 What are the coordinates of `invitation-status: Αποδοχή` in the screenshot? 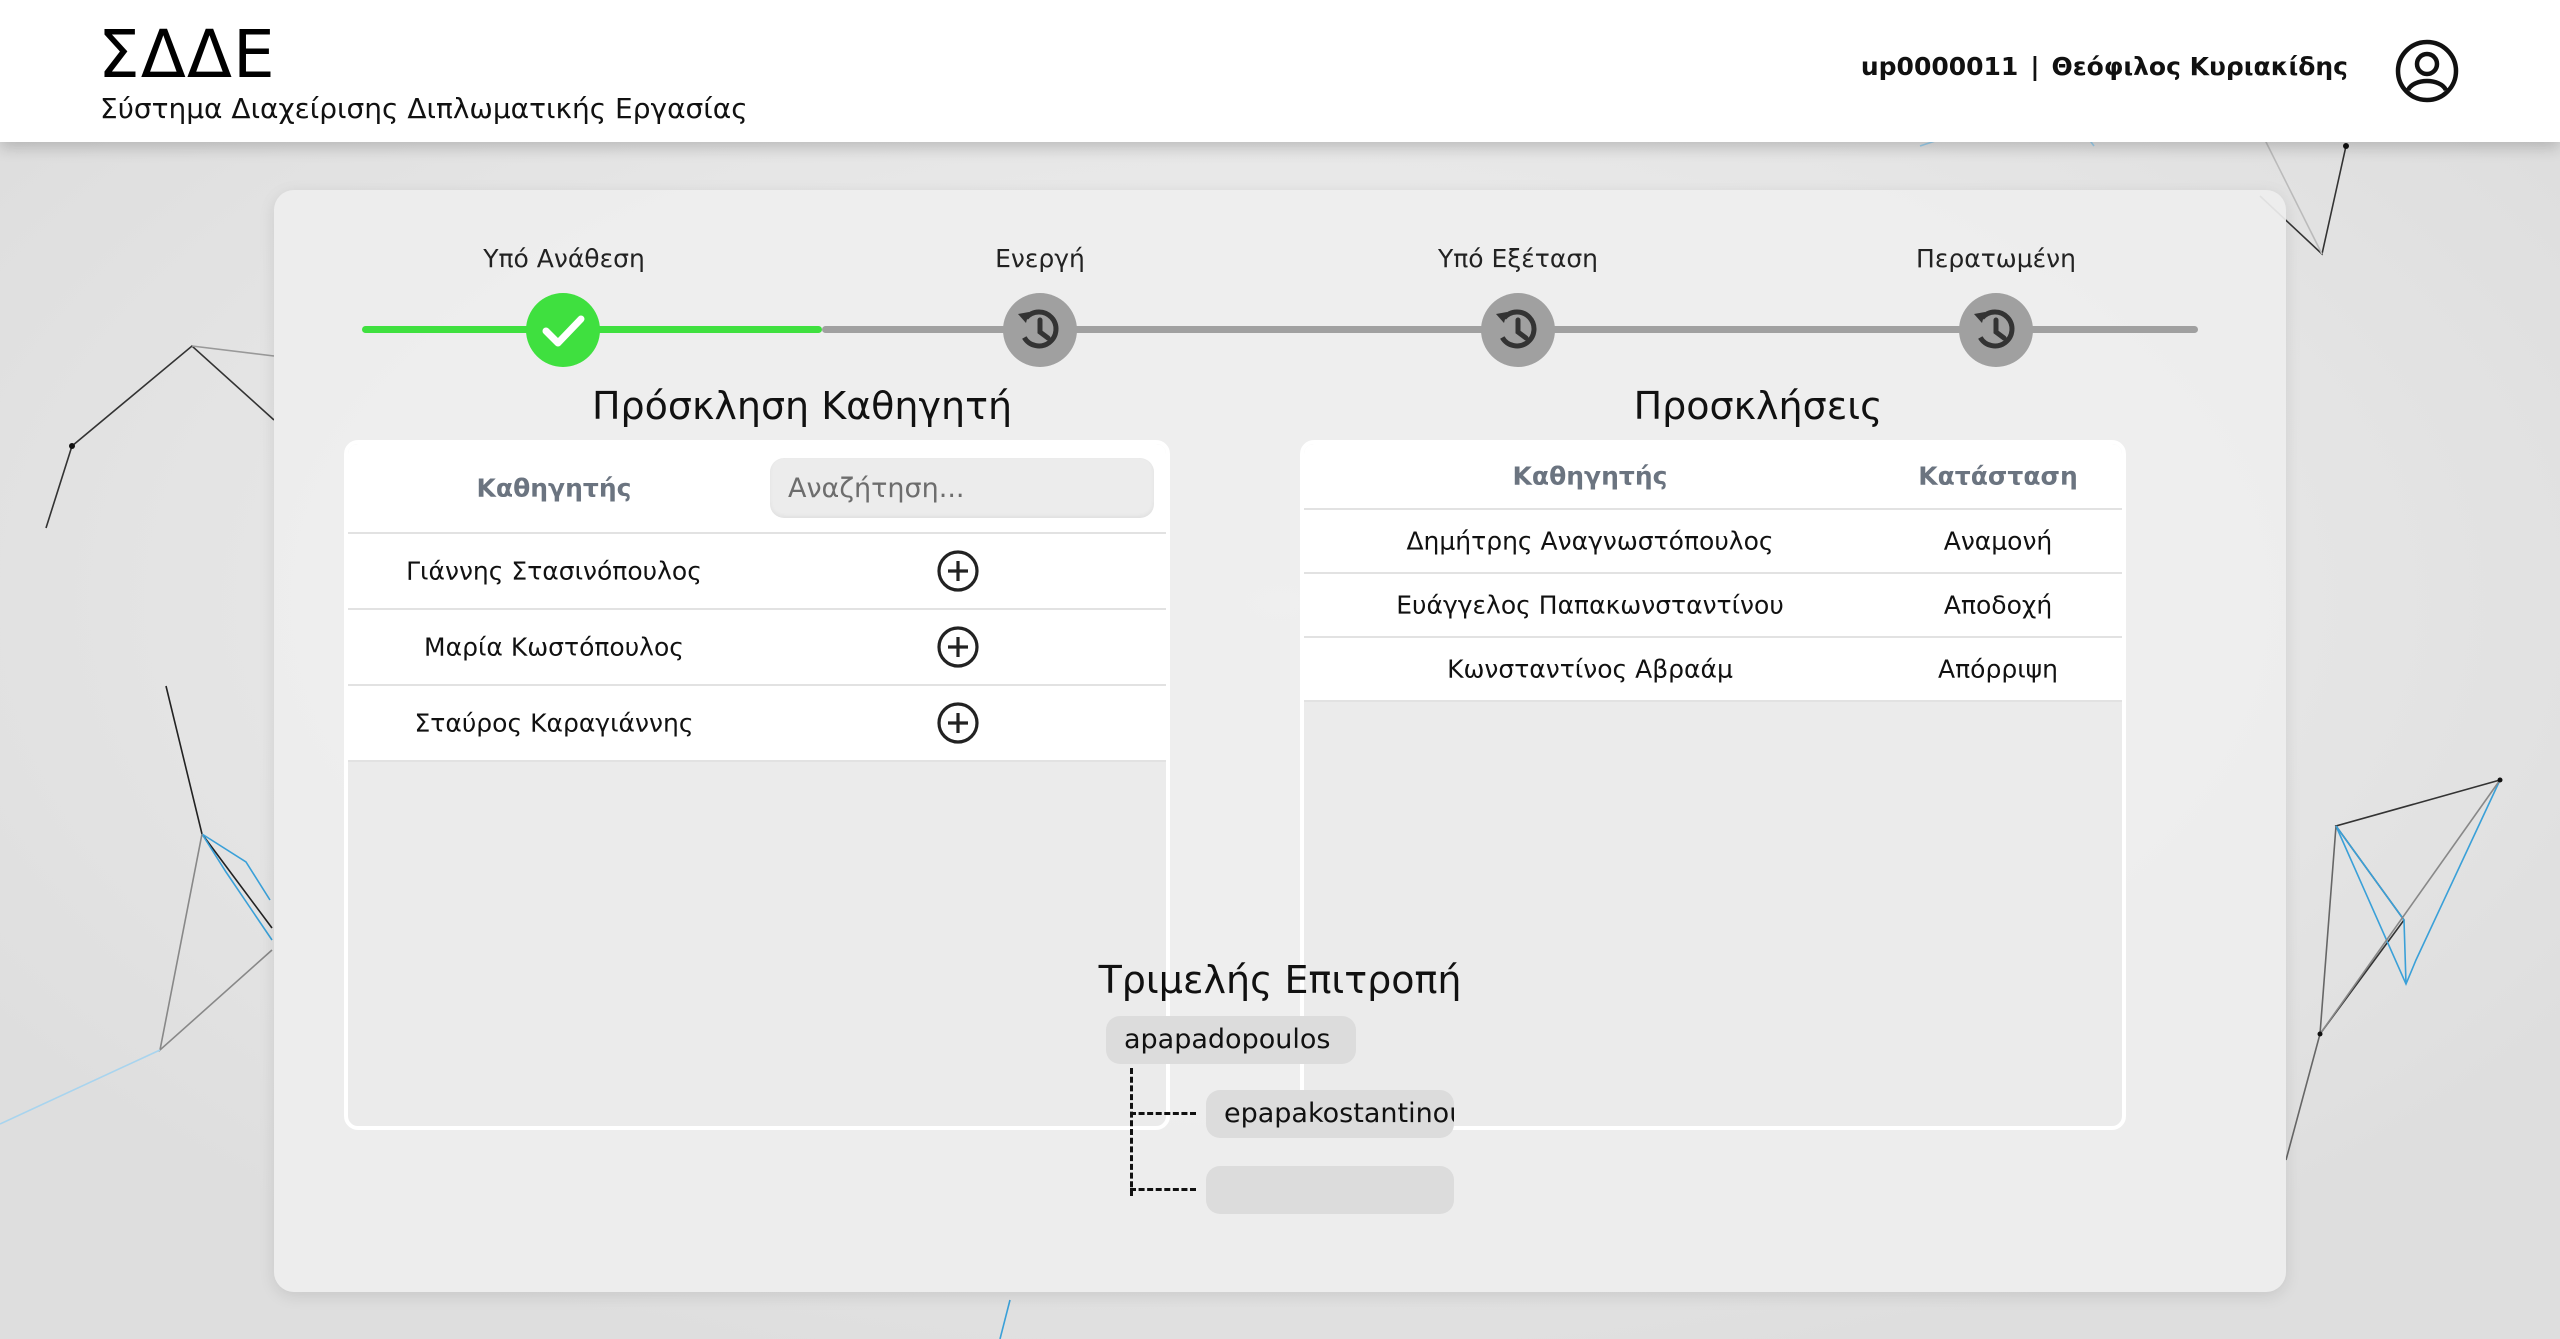 It's located at (1998, 605).